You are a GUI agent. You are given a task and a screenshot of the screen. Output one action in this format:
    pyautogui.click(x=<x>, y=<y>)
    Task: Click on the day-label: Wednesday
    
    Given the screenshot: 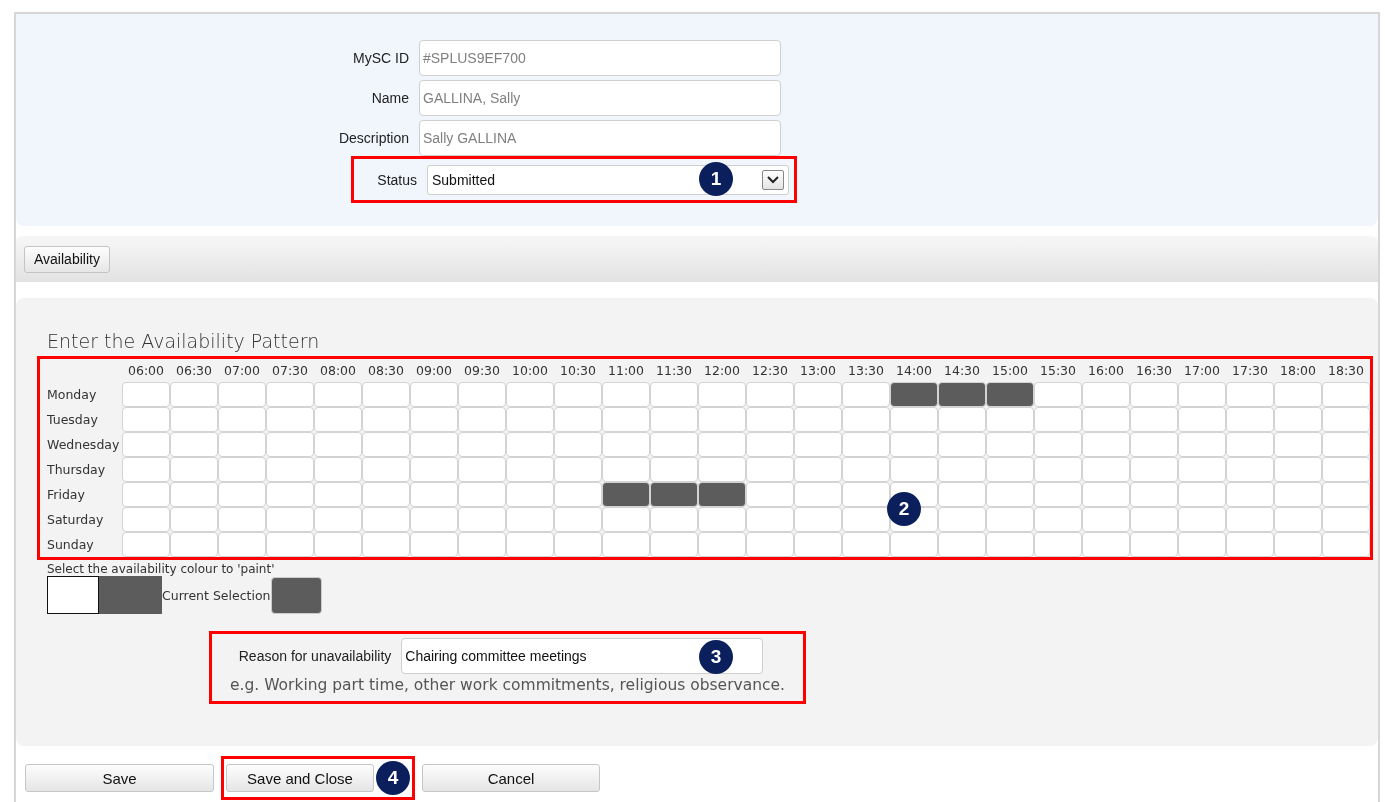 What is the action you would take?
    pyautogui.click(x=84, y=445)
    